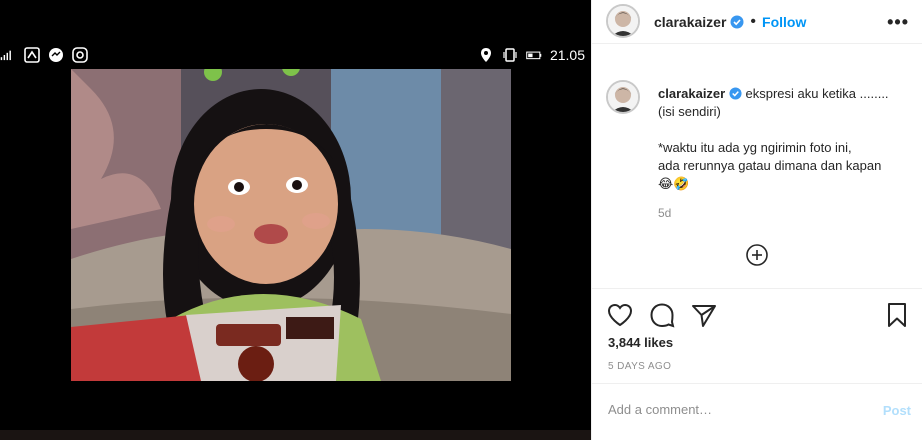 Image resolution: width=922 pixels, height=440 pixels. What do you see at coordinates (567, 55) in the screenshot?
I see `status-time: 21.05` at bounding box center [567, 55].